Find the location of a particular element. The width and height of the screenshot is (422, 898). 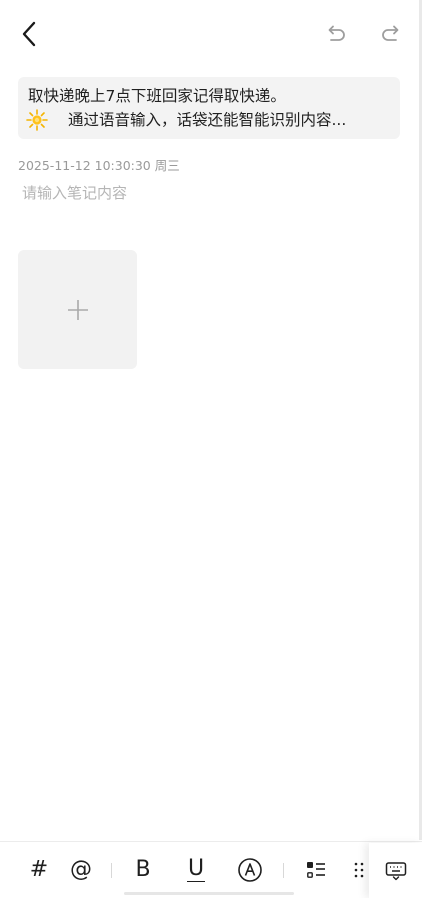

redo-icon is located at coordinates (390, 33).